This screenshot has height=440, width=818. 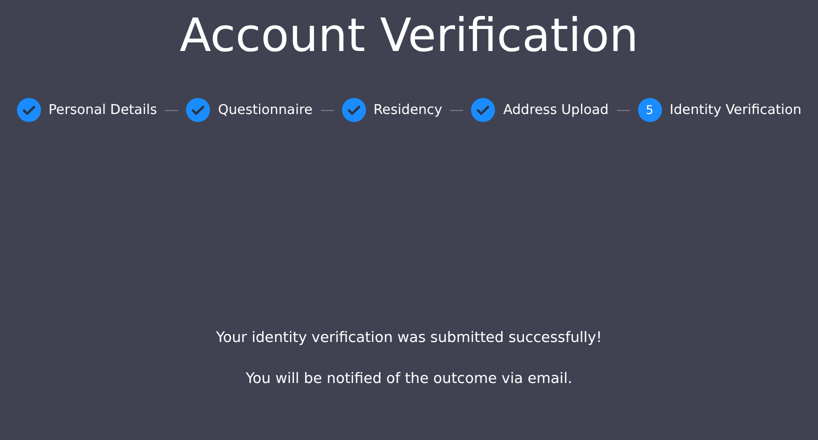 What do you see at coordinates (556, 110) in the screenshot?
I see `step-label: Address Upload` at bounding box center [556, 110].